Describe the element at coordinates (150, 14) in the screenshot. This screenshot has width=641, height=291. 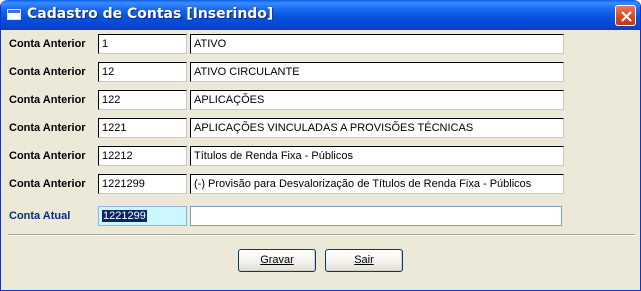
I see `window-title: Cadastro de Contas [Inserindo]` at that location.